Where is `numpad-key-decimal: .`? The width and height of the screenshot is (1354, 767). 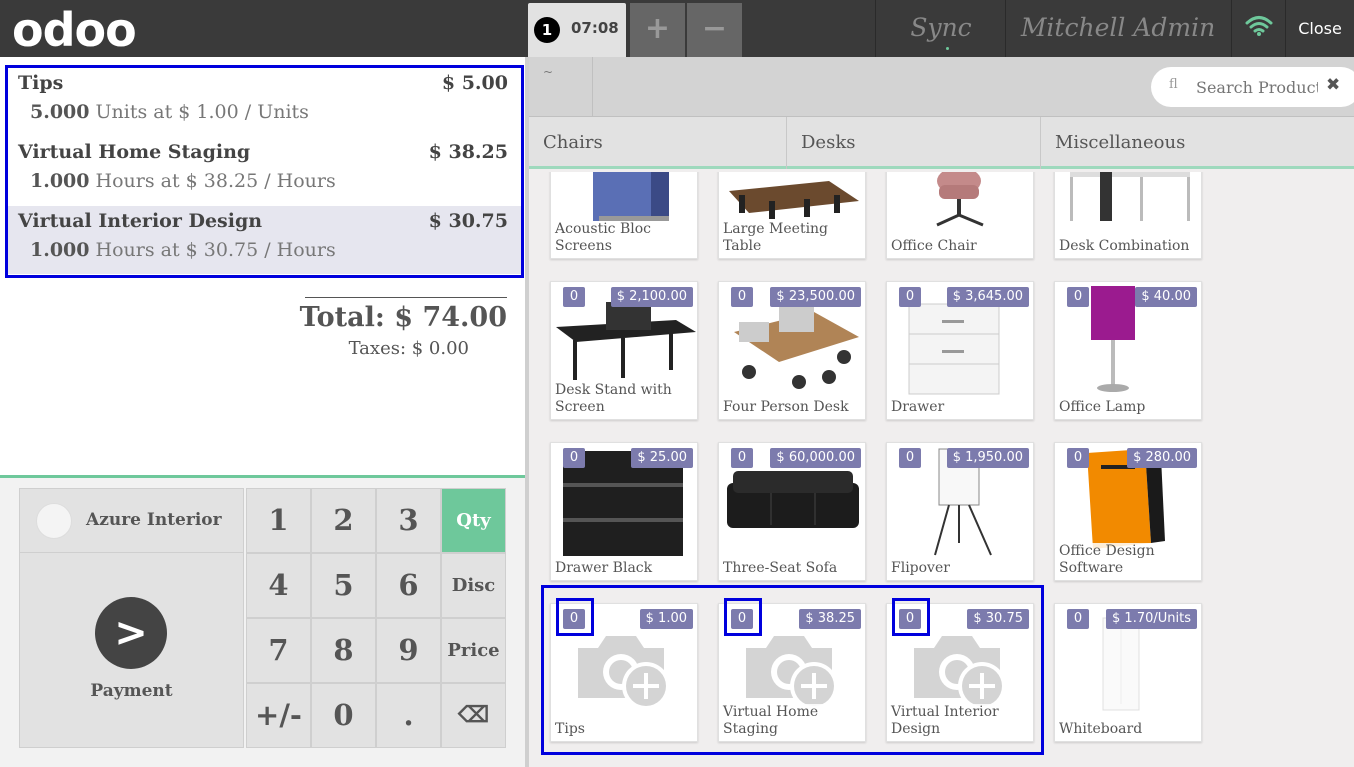 numpad-key-decimal: . is located at coordinates (408, 715).